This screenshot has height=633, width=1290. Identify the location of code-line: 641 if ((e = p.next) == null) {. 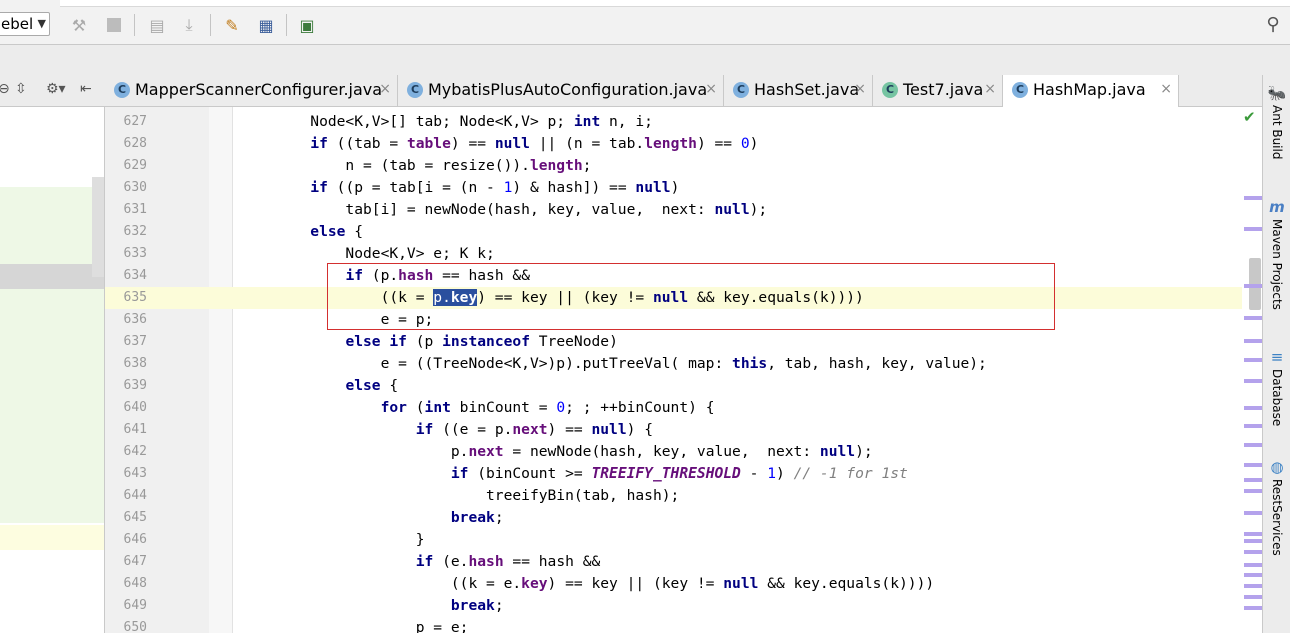
(683, 430).